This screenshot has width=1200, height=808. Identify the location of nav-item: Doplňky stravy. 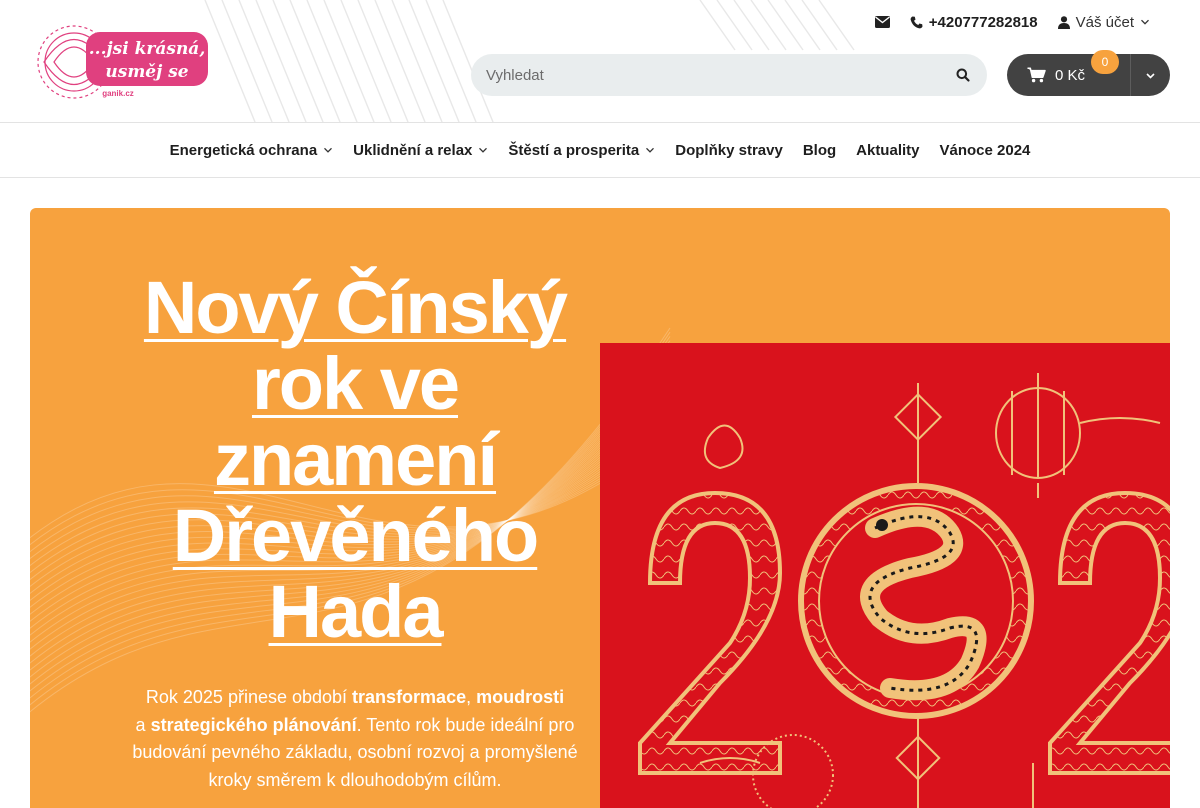
(729, 150).